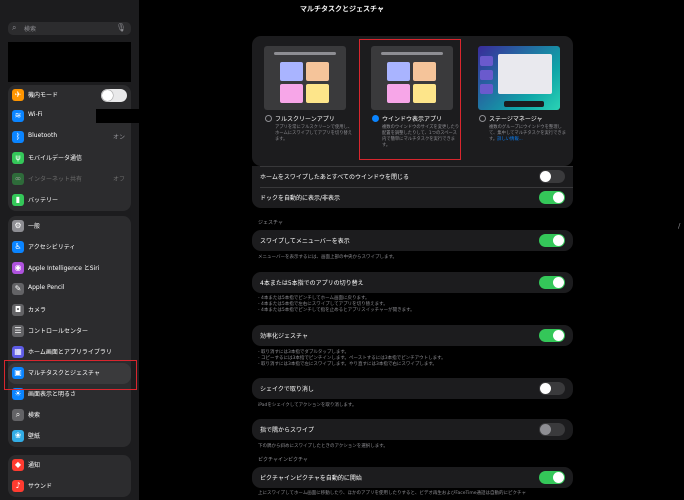  What do you see at coordinates (300, 198) in the screenshot?
I see `setting-label: ドックを自動的に表示/非表示` at bounding box center [300, 198].